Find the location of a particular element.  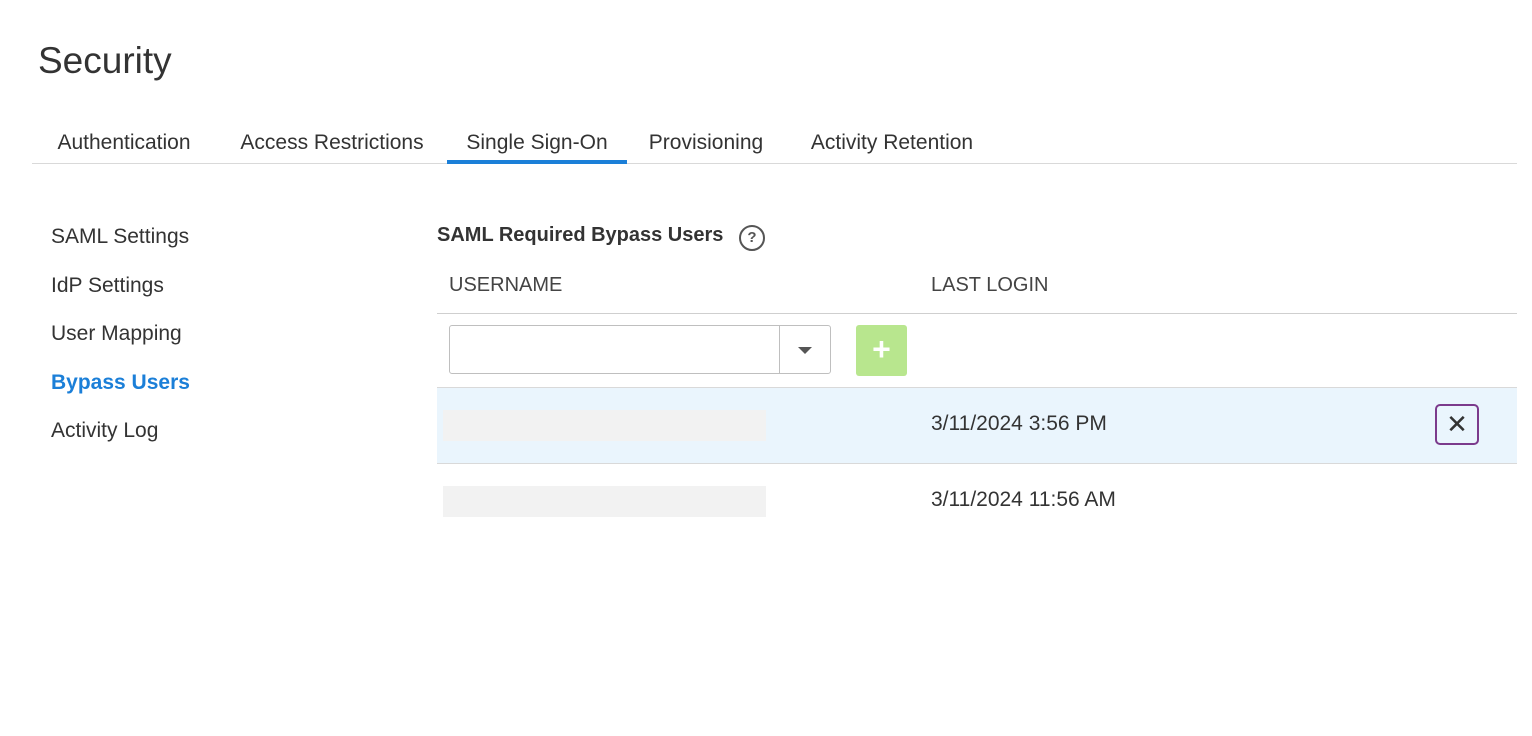

sidenav-item-activity-log: Activity Log is located at coordinates (104, 431).